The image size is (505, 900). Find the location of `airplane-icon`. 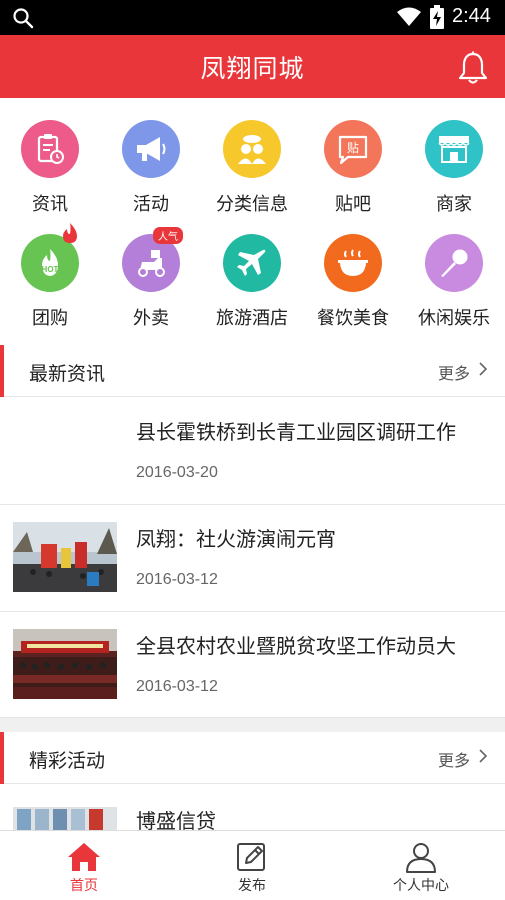

airplane-icon is located at coordinates (252, 263).